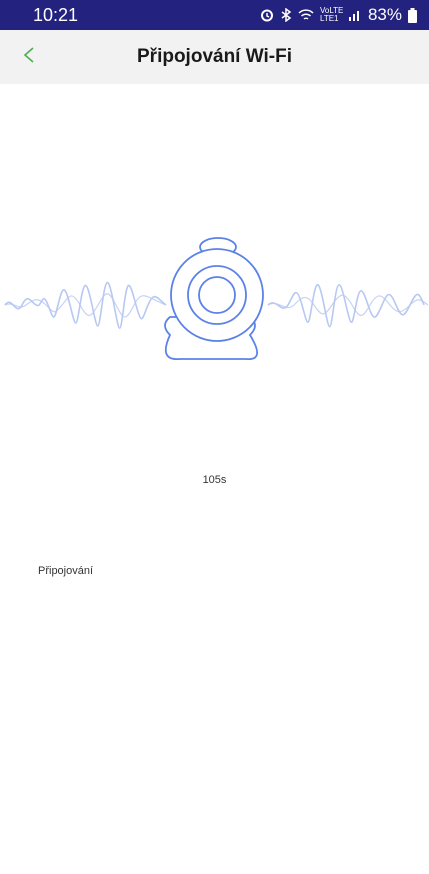 The image size is (429, 874). I want to click on countdown-timer: 105s, so click(214, 480).